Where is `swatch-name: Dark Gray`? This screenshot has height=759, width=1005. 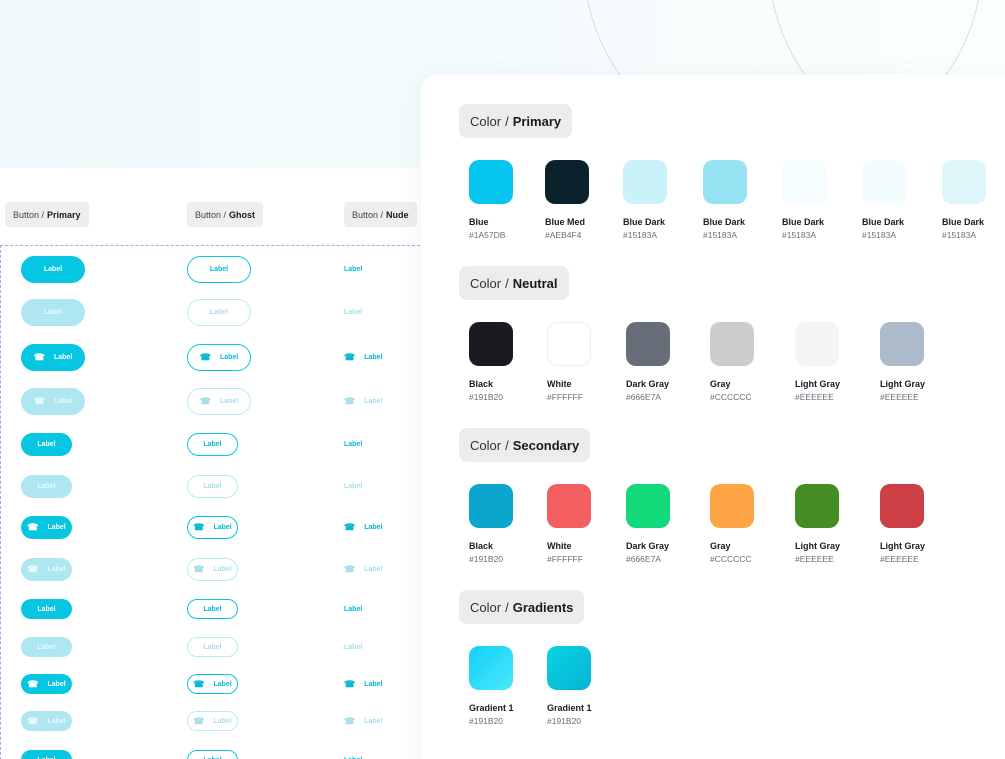
swatch-name: Dark Gray is located at coordinates (648, 546).